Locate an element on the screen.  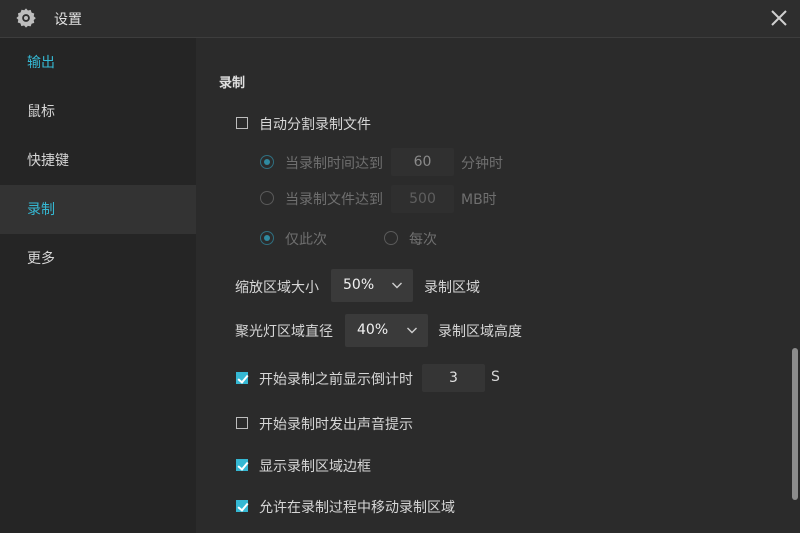
sidebar-item-hotkeys: 快捷键 is located at coordinates (98, 160).